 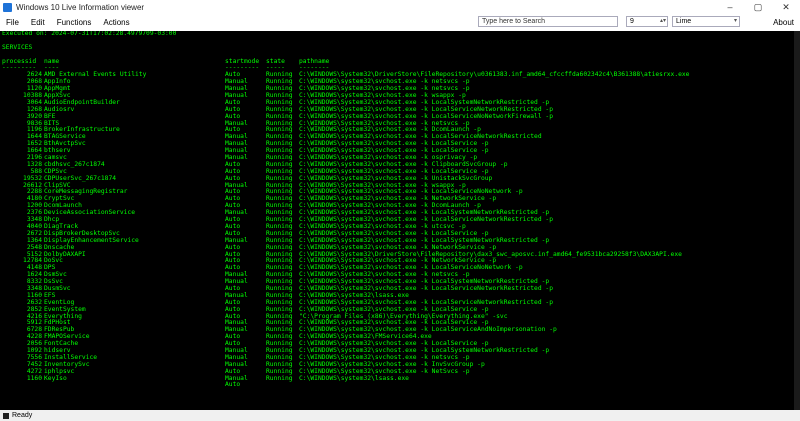 I want to click on name-cell: DsmSvc, so click(x=55, y=275).